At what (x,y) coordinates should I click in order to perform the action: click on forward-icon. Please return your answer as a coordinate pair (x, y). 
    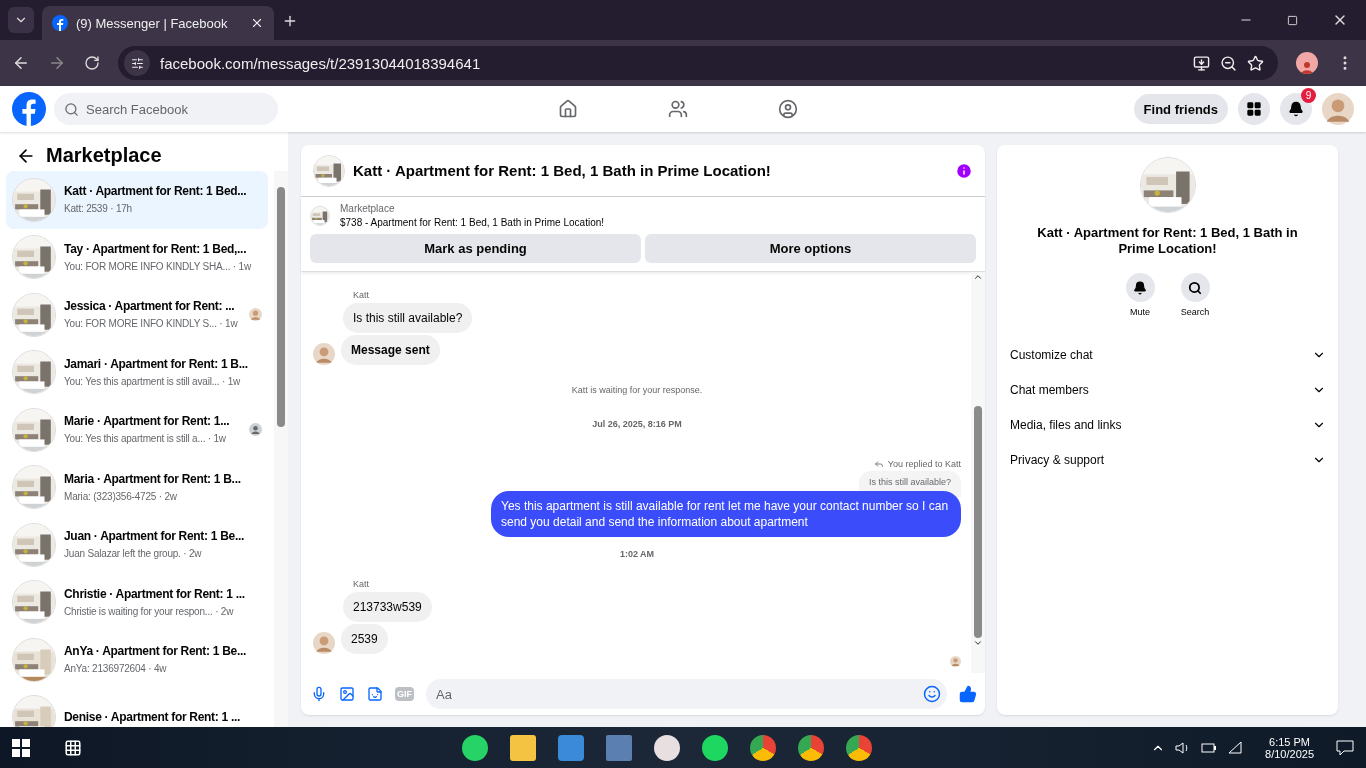
    Looking at the image, I should click on (57, 63).